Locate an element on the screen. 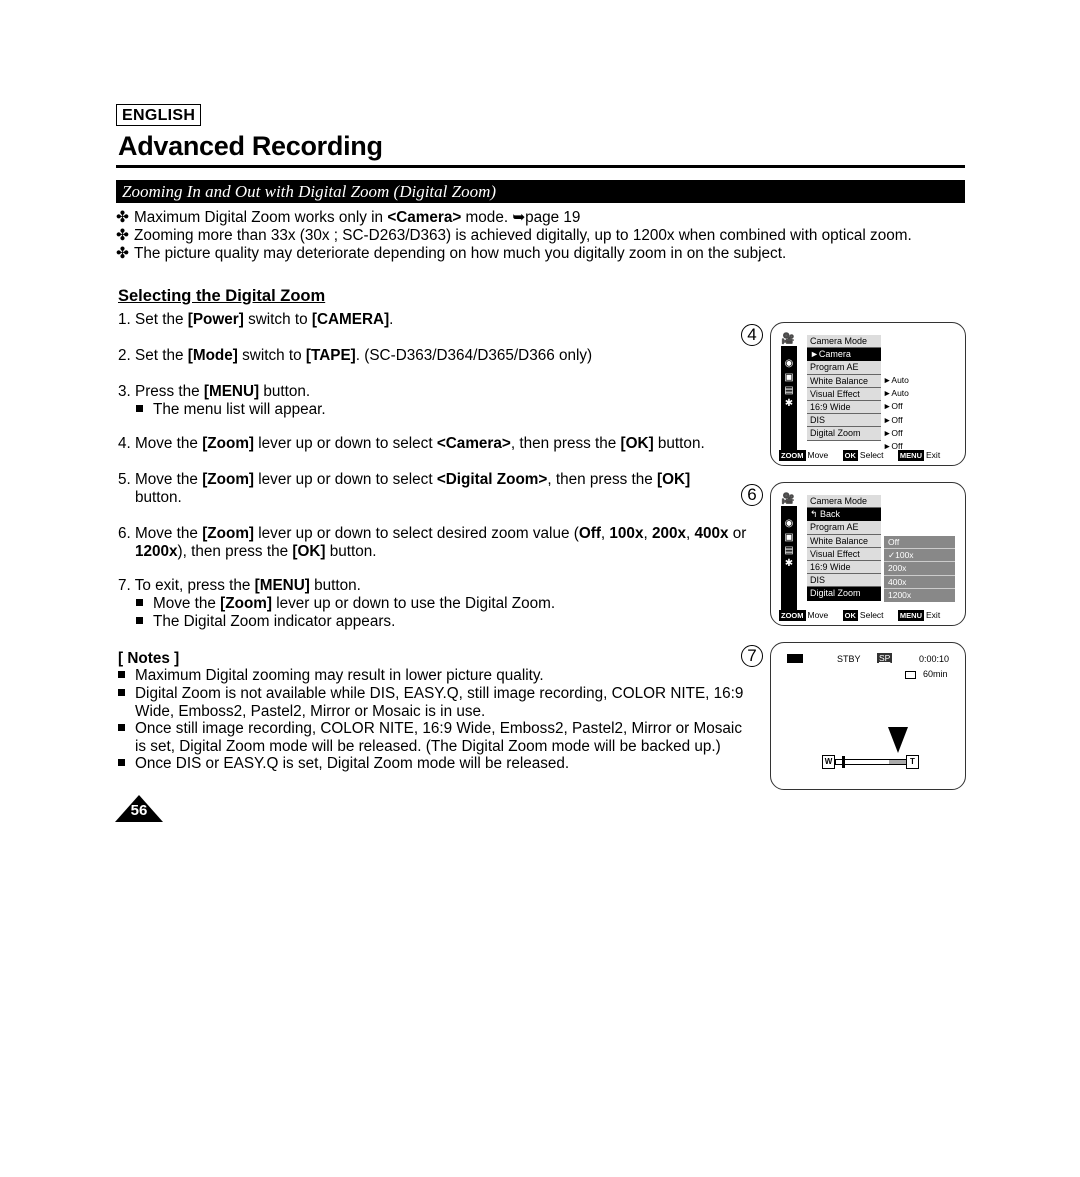 Image resolution: width=1080 pixels, height=1177 pixels. zoom-option-200x: 200x is located at coordinates (919, 569).